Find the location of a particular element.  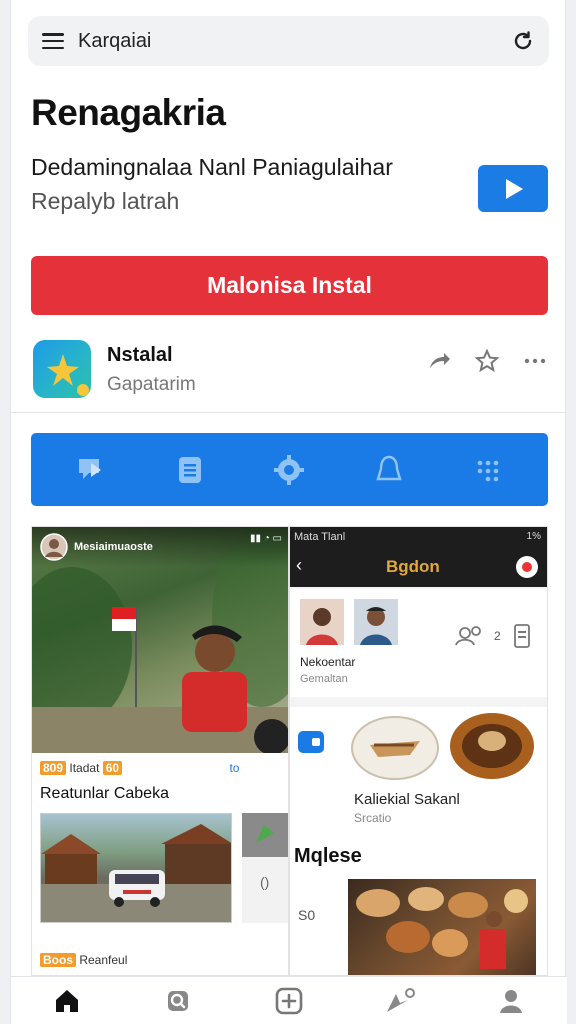

bowl-image is located at coordinates (492, 746).